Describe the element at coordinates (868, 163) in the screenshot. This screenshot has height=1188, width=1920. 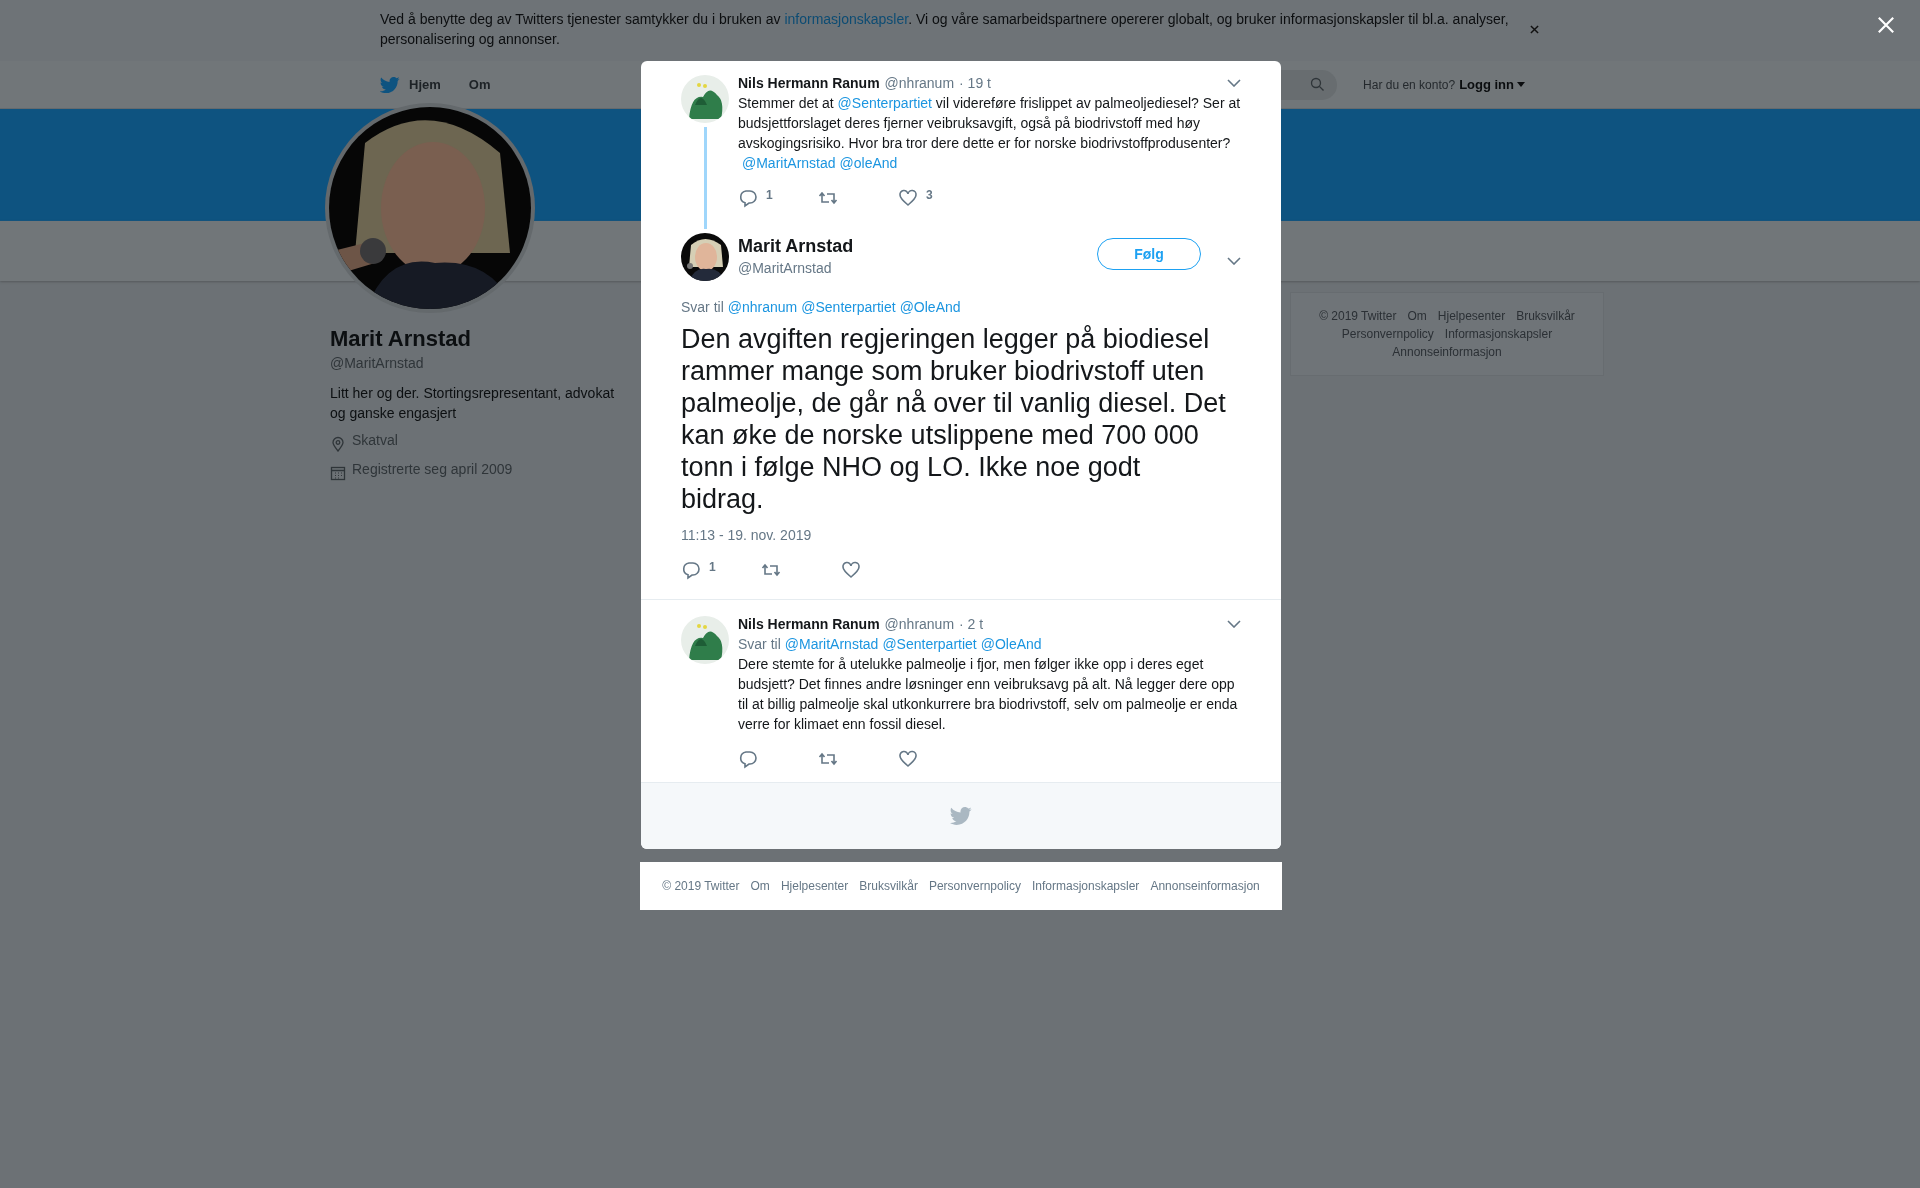
I see `mention-link: @oleAnd` at that location.